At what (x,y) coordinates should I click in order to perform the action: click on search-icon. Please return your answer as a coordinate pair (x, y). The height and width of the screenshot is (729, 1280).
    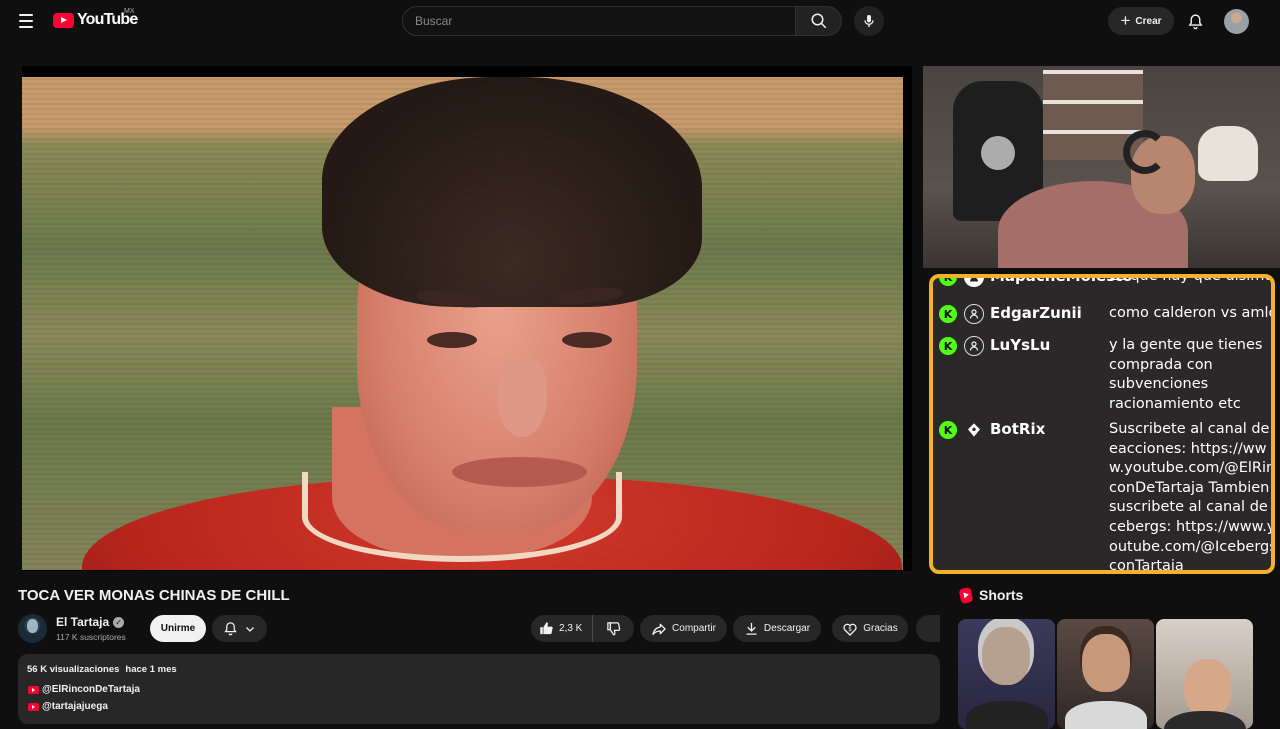
    Looking at the image, I should click on (818, 21).